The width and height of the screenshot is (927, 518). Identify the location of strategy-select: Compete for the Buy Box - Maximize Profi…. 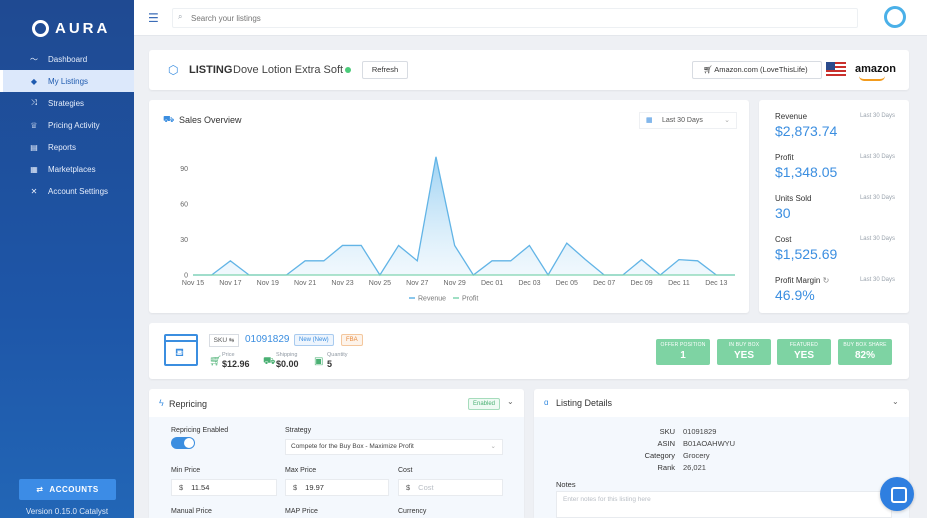
(394, 447).